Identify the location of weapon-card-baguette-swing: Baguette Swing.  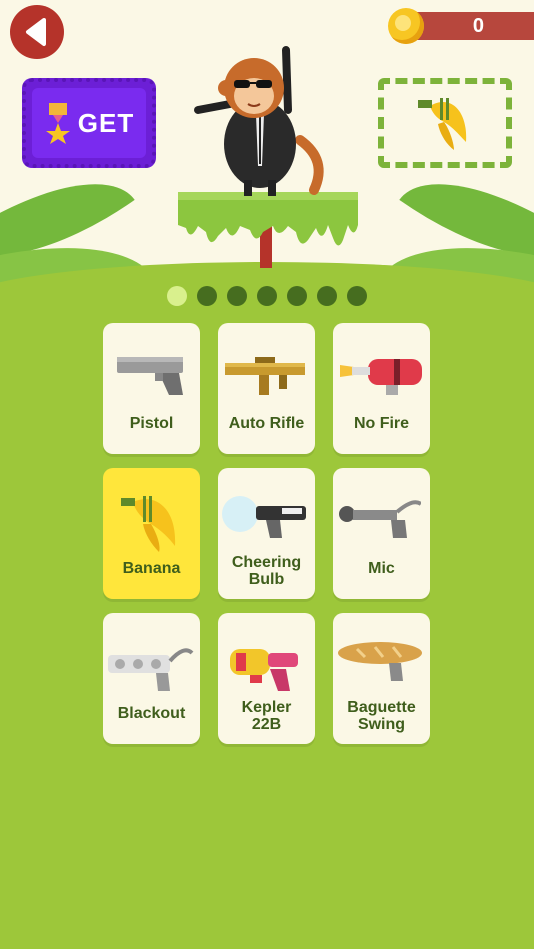
(381, 678).